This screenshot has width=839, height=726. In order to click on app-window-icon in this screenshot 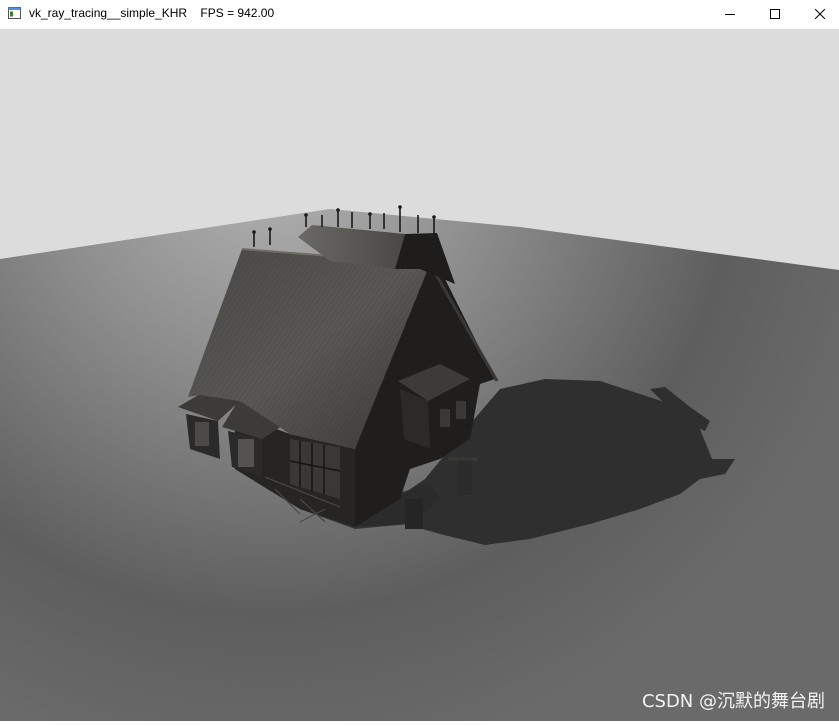, I will do `click(14, 13)`.